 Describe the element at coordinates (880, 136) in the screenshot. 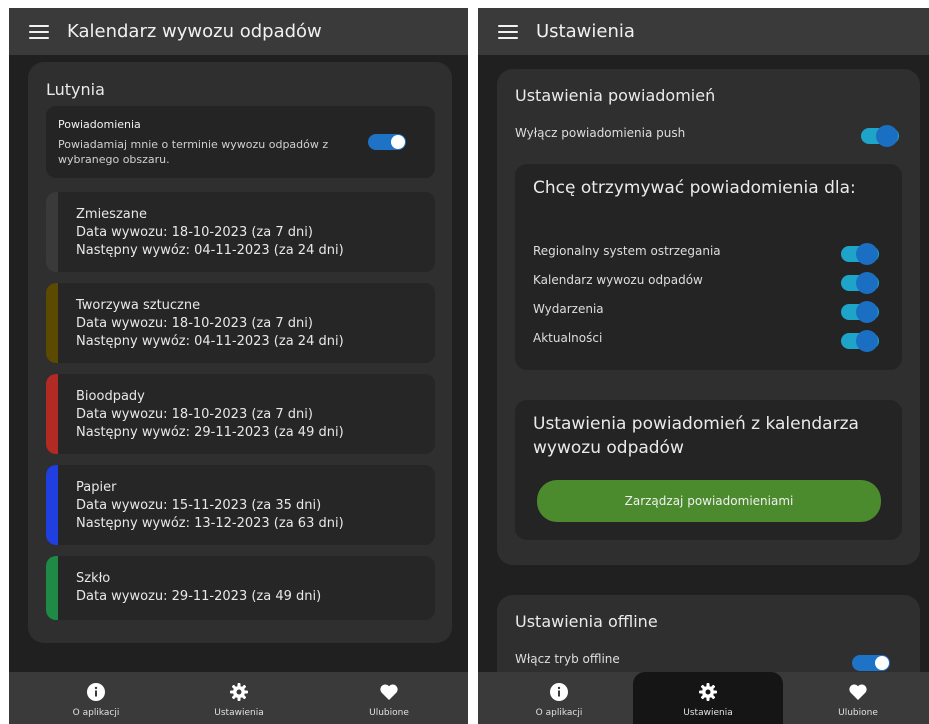

I see `push-off-toggle` at that location.